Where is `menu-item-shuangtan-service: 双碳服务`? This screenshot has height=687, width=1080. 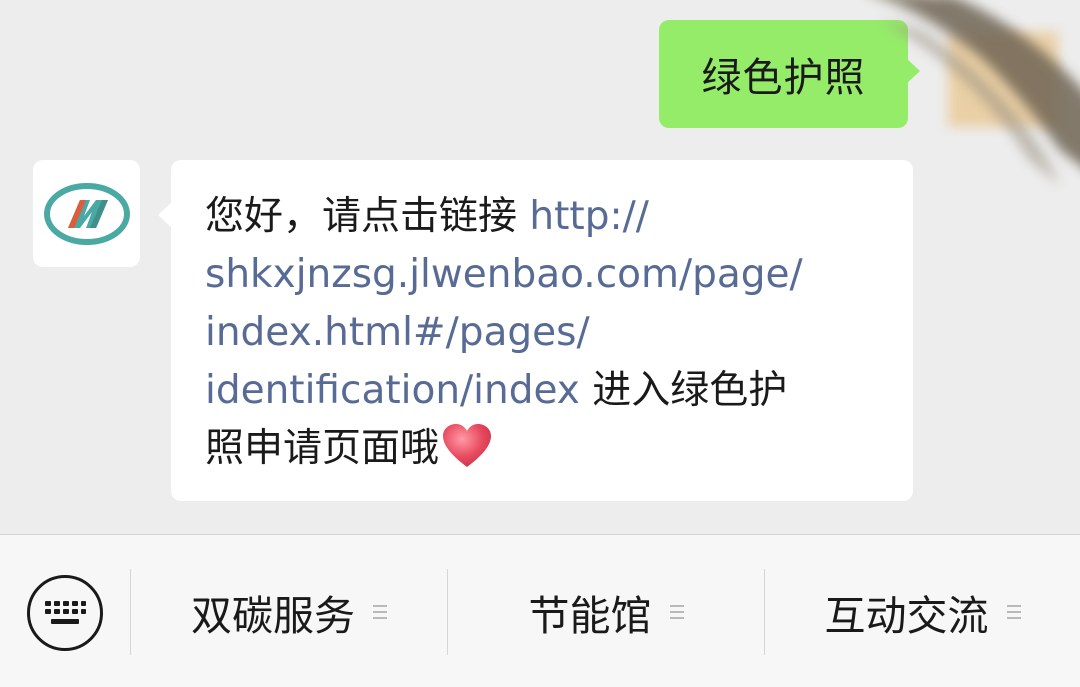
menu-item-shuangtan-service: 双碳服务 is located at coordinates (289, 612).